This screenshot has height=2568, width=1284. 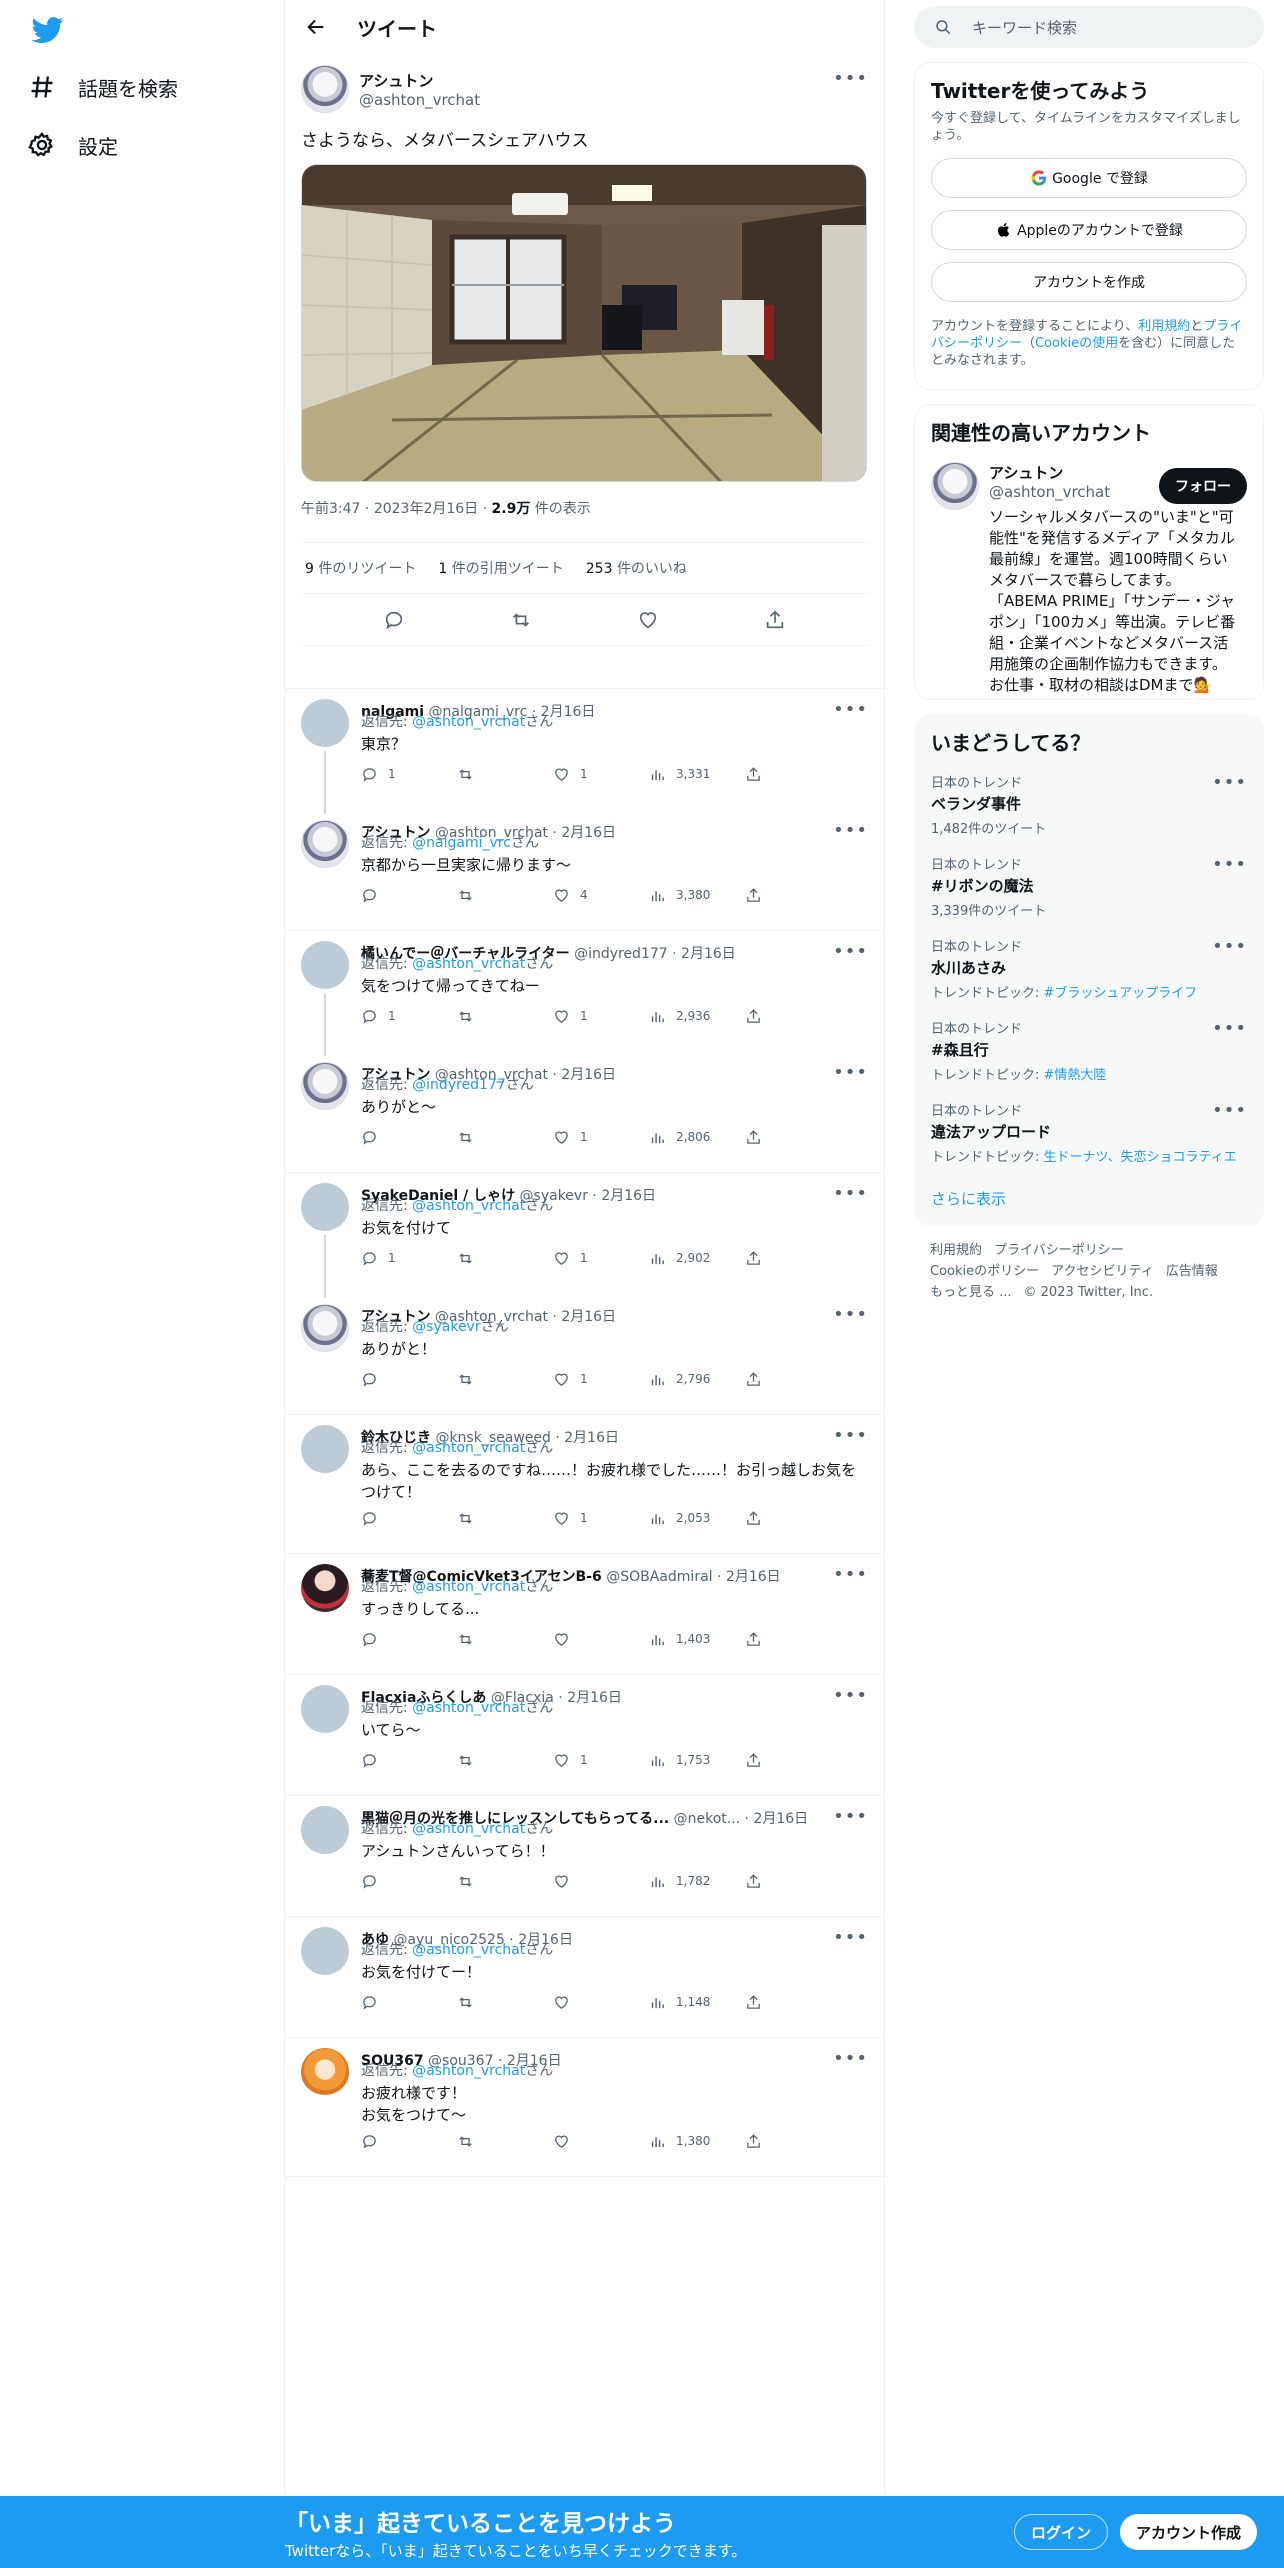 What do you see at coordinates (648, 620) in the screenshot?
I see `like-icon` at bounding box center [648, 620].